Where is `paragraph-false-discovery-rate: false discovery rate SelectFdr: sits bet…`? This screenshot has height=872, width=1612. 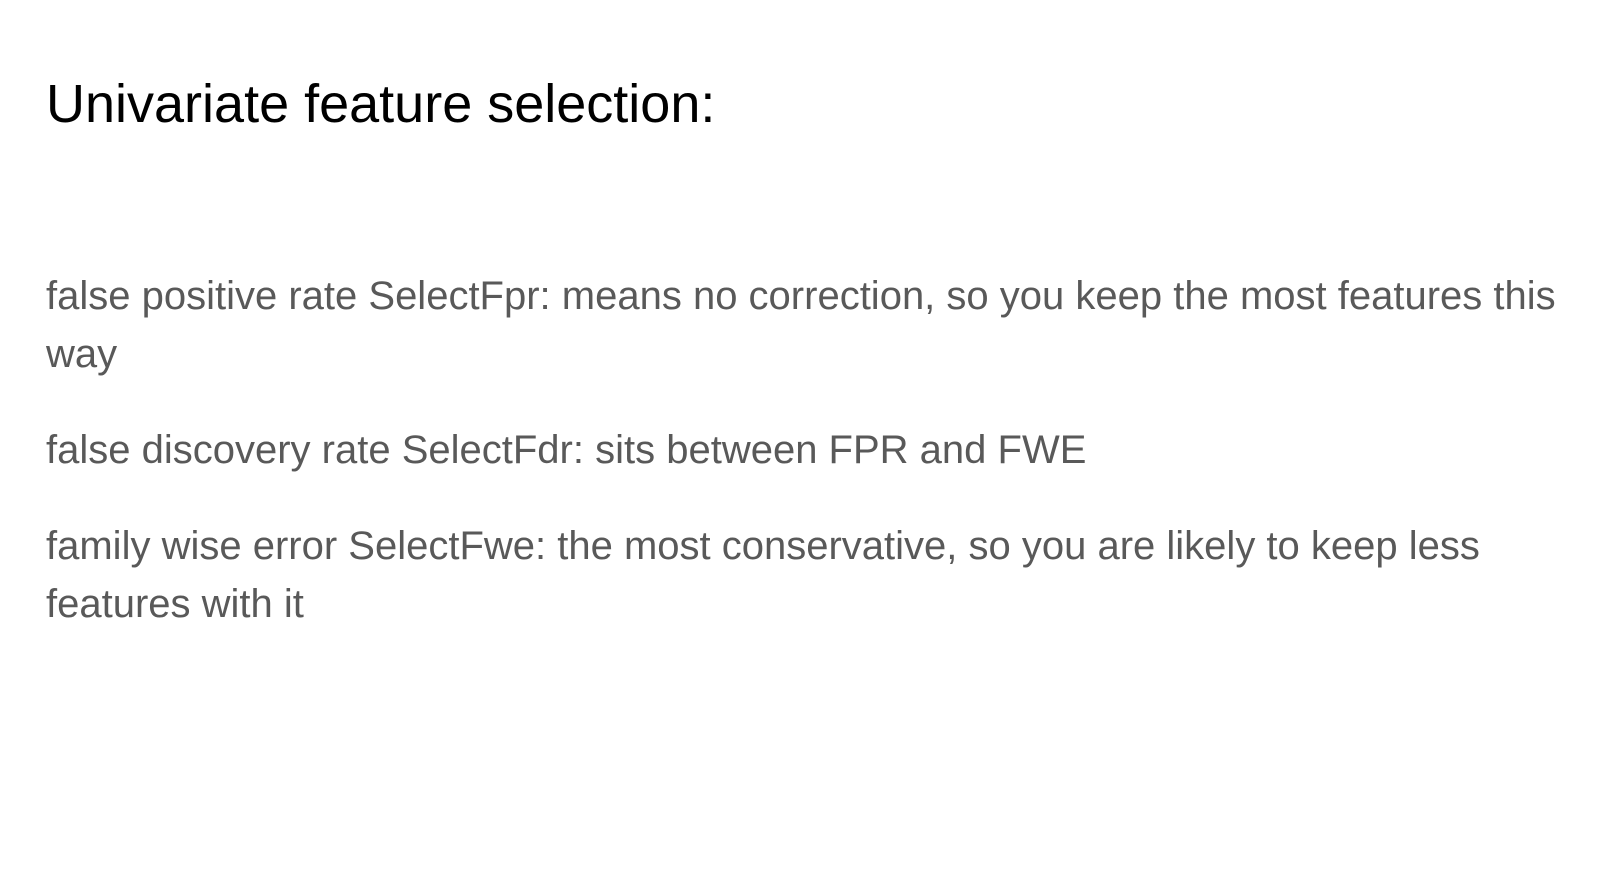 paragraph-false-discovery-rate: false discovery rate SelectFdr: sits bet… is located at coordinates (566, 450).